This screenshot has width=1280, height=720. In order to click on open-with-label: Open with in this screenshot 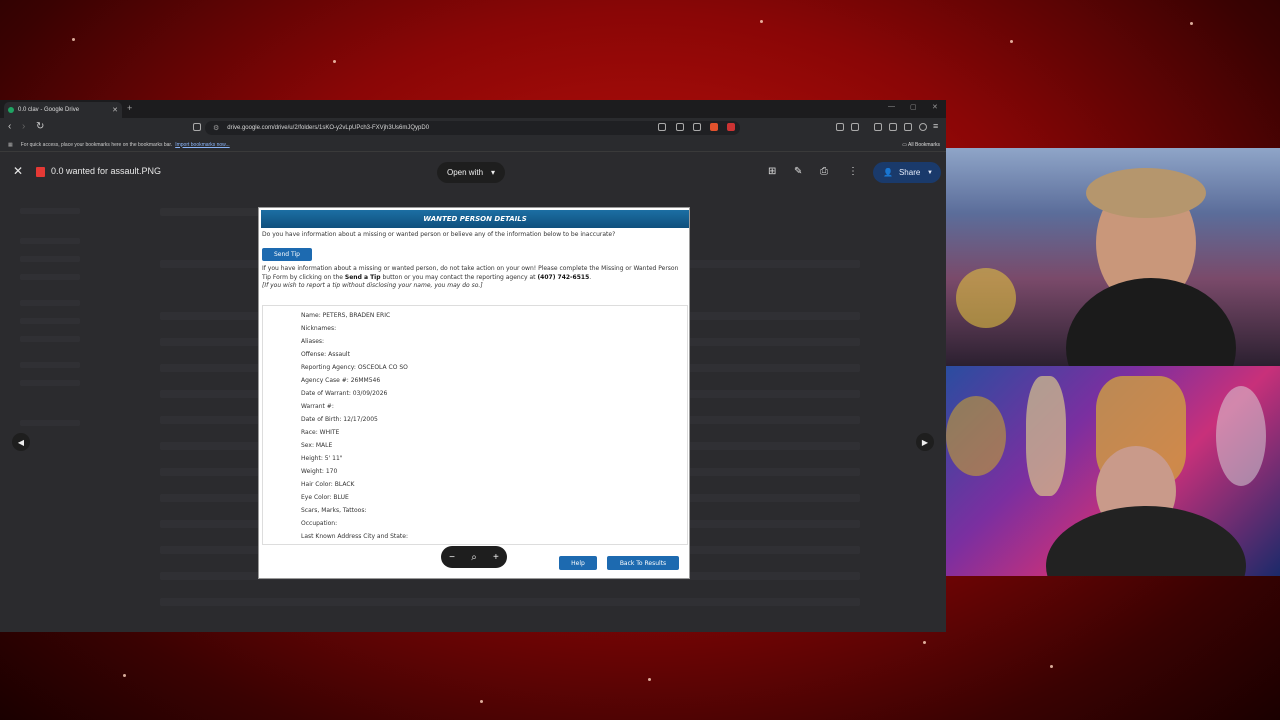, I will do `click(465, 172)`.